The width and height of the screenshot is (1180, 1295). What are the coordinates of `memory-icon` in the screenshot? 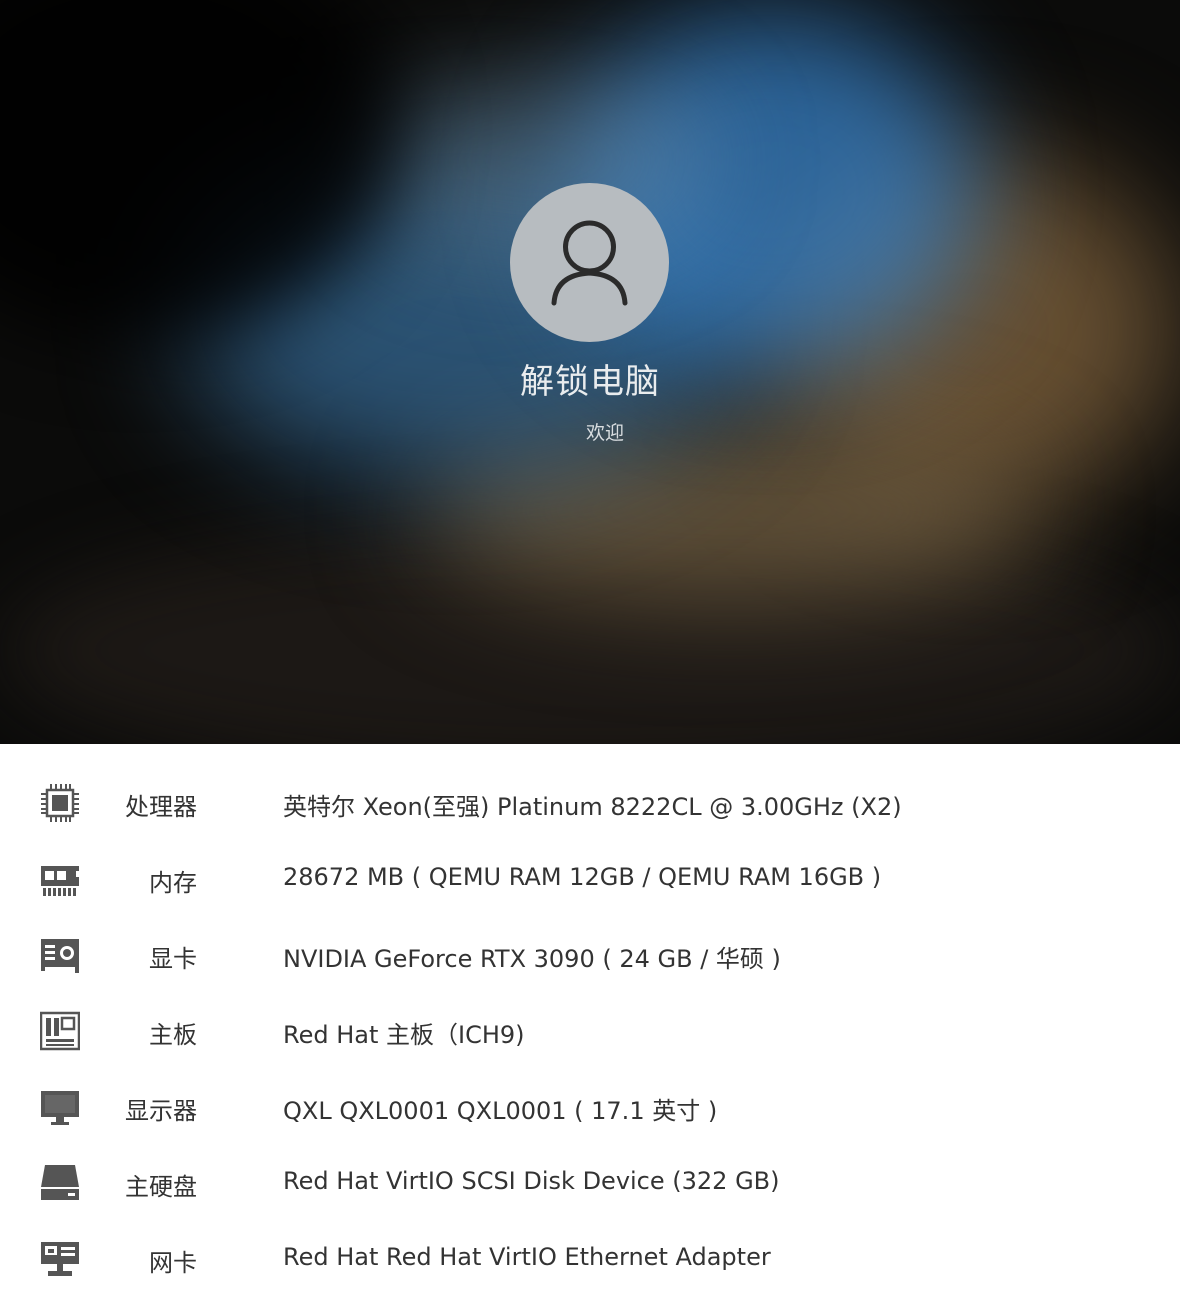 It's located at (60, 881).